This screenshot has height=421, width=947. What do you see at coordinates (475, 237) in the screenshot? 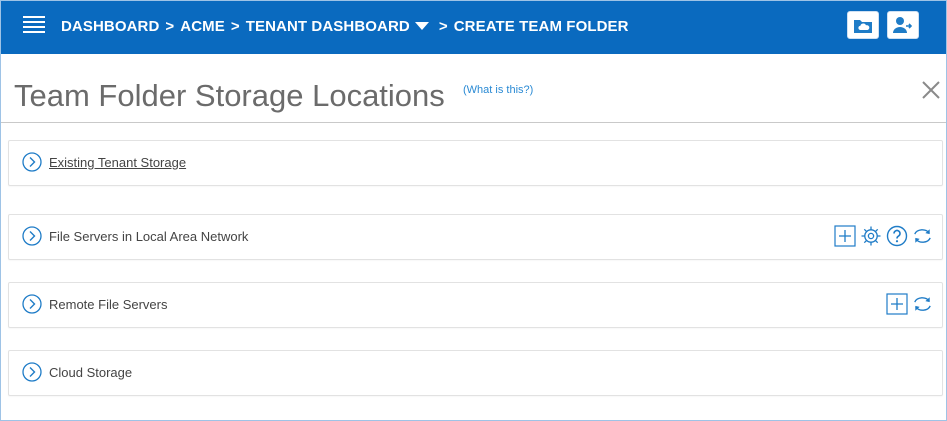
I see `panel-file-servers-lan: File Servers in Local Area Network` at bounding box center [475, 237].